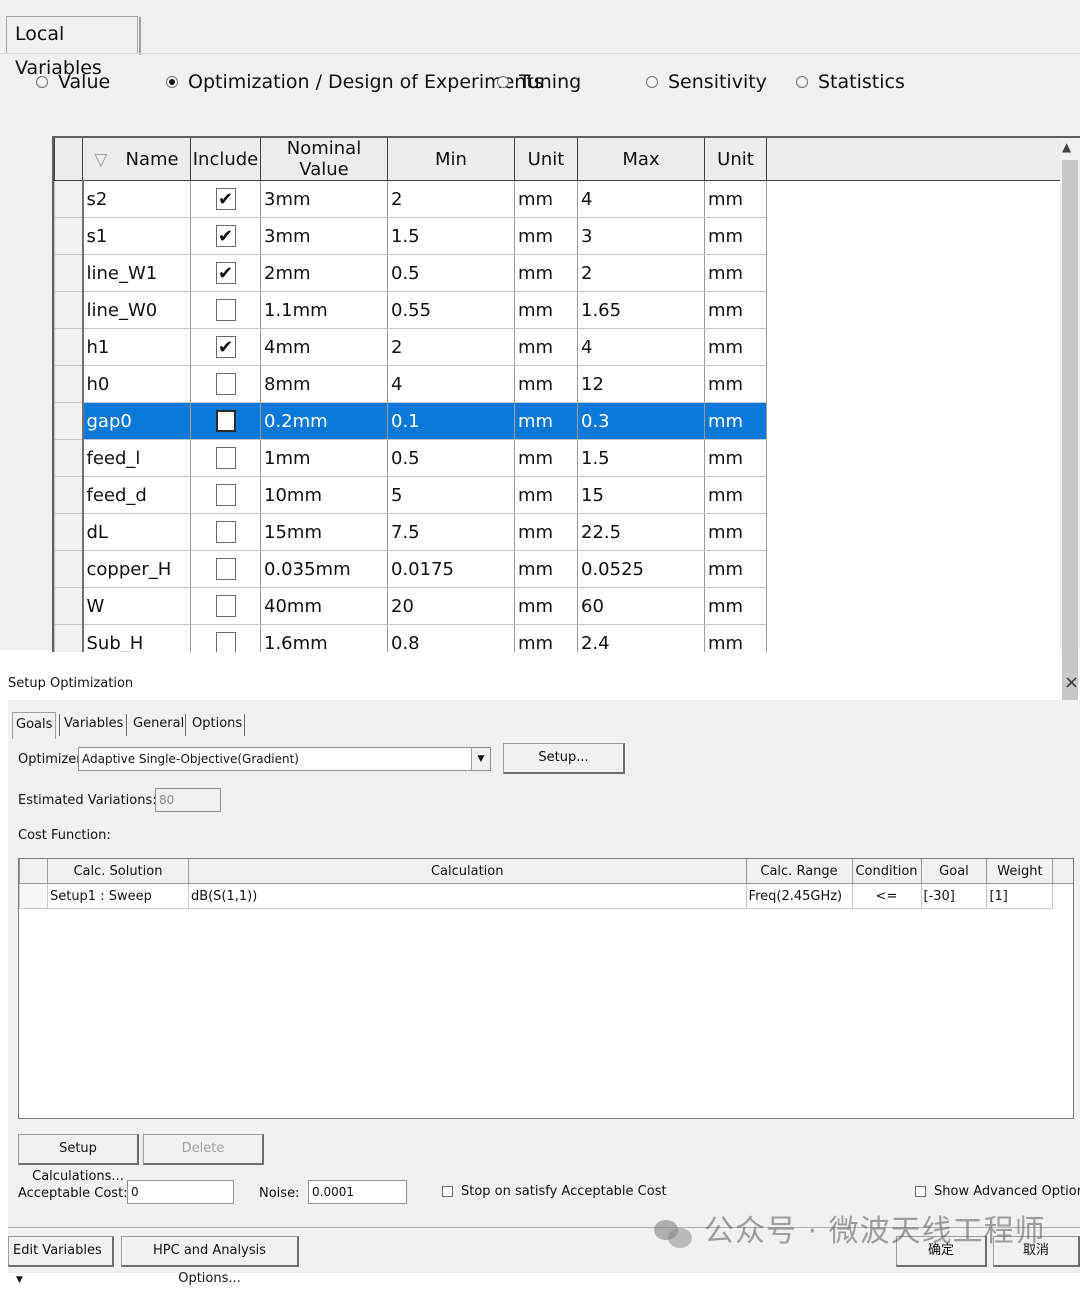  What do you see at coordinates (799, 871) in the screenshot?
I see `column-header-calc-range: Calc. Range` at bounding box center [799, 871].